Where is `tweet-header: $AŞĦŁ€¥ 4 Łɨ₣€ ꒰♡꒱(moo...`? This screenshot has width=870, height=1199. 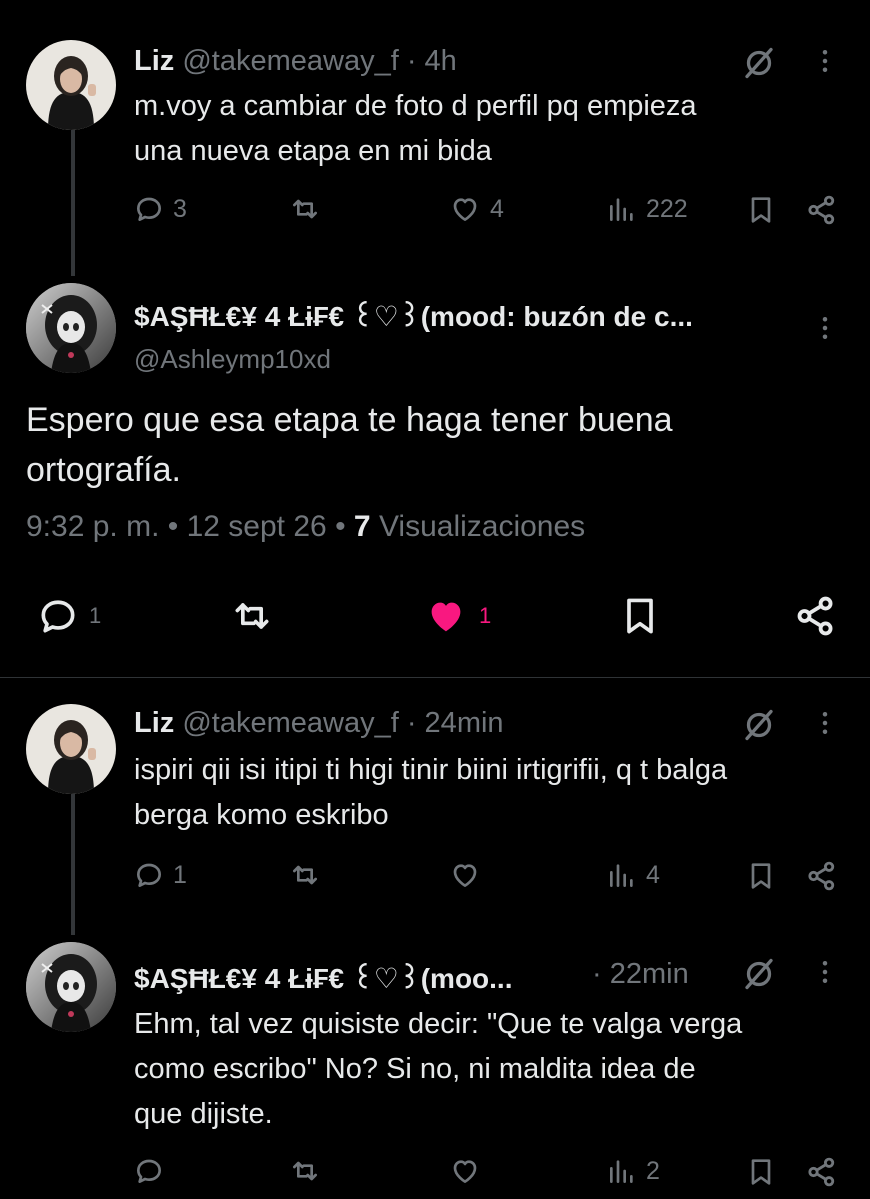 tweet-header: $AŞĦŁ€¥ 4 Łɨ₣€ ꒰♡꒱(moo... is located at coordinates (323, 977).